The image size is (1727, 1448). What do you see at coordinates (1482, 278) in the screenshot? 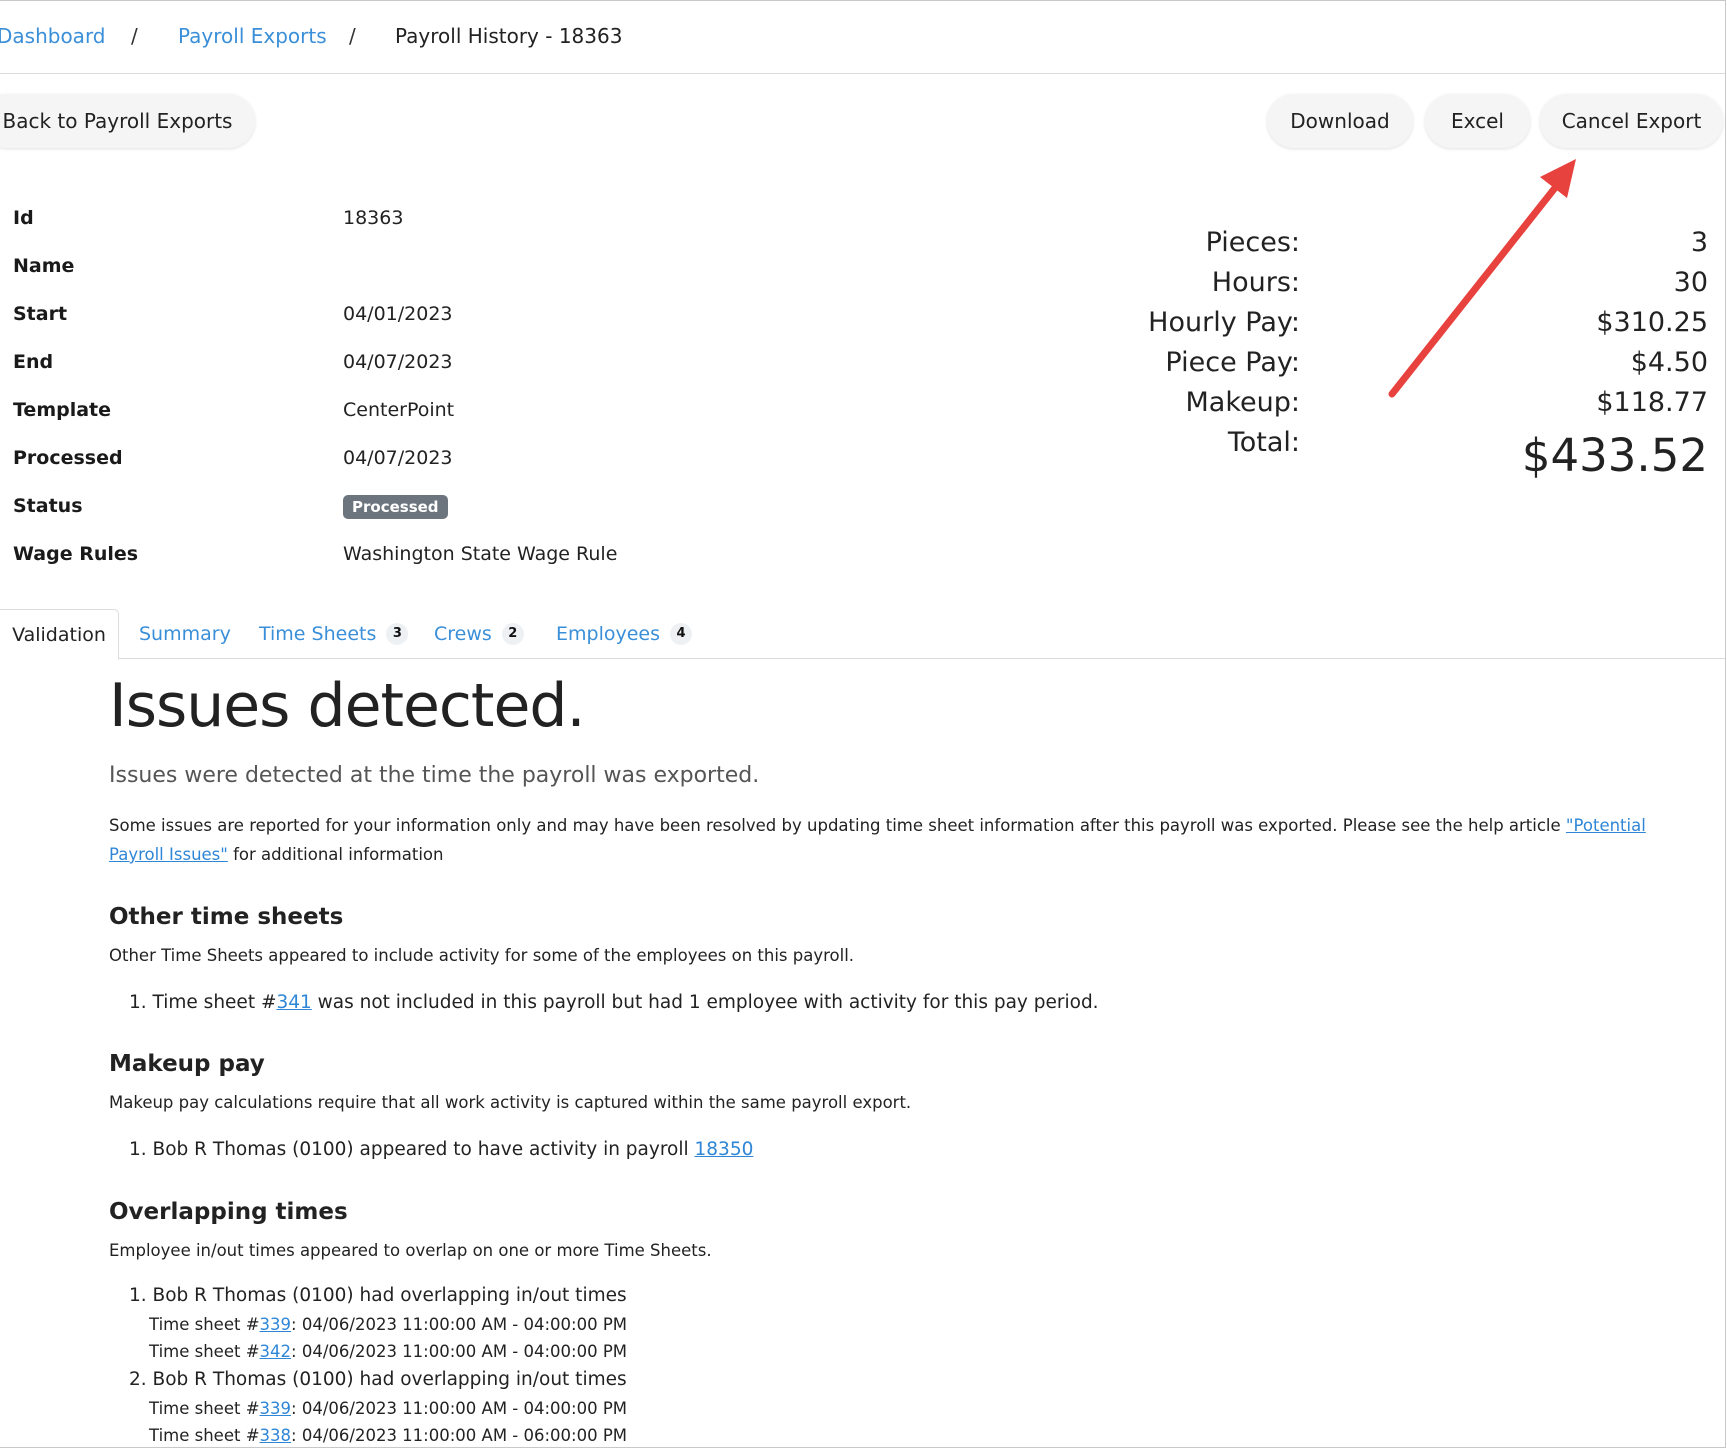
I see `annotation-arrow-icon` at bounding box center [1482, 278].